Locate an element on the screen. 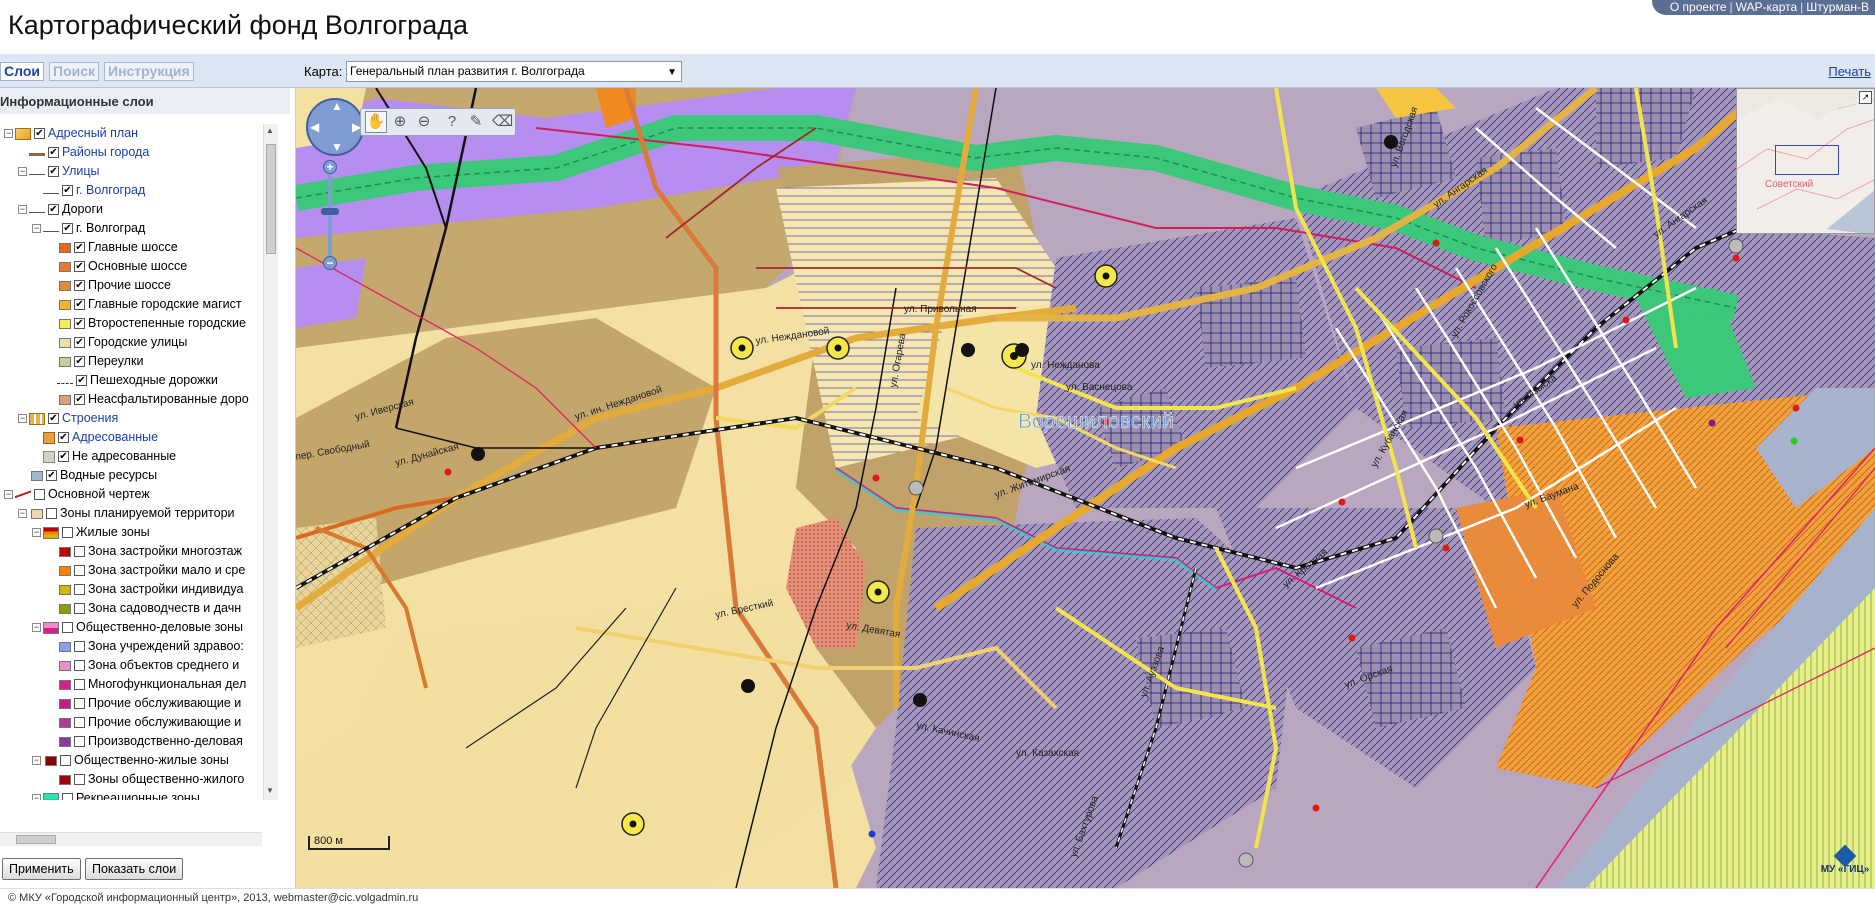  layer-row: ✔ Прочие шоссе is located at coordinates (108, 285).